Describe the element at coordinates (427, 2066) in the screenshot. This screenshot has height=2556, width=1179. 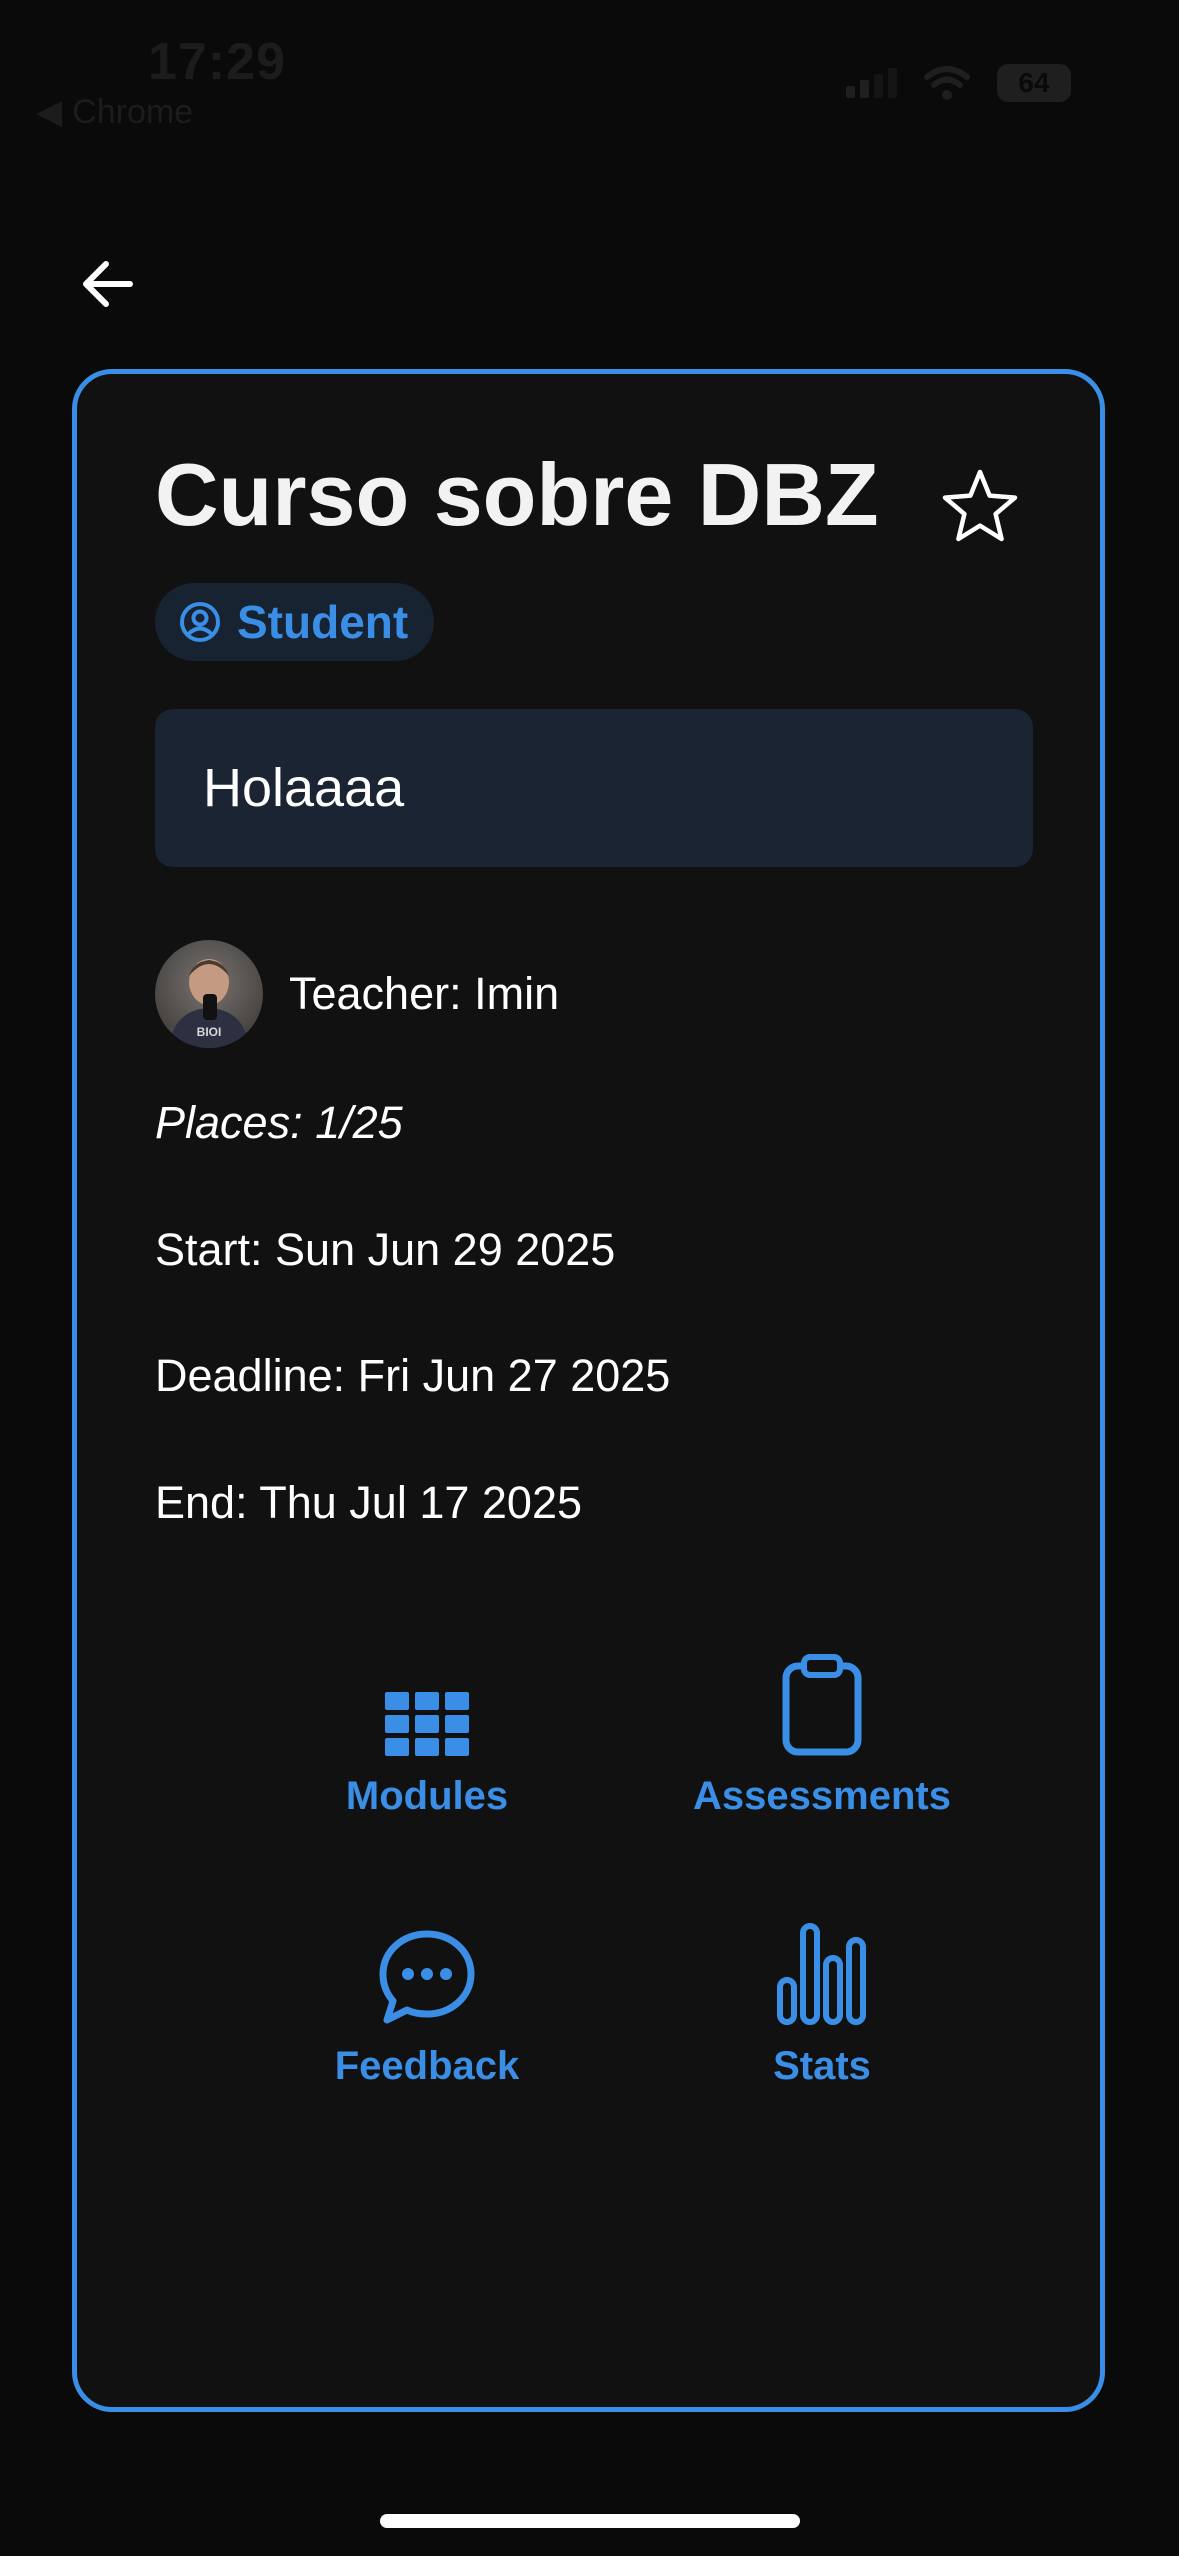
I see `feedback-label: Feedback` at that location.